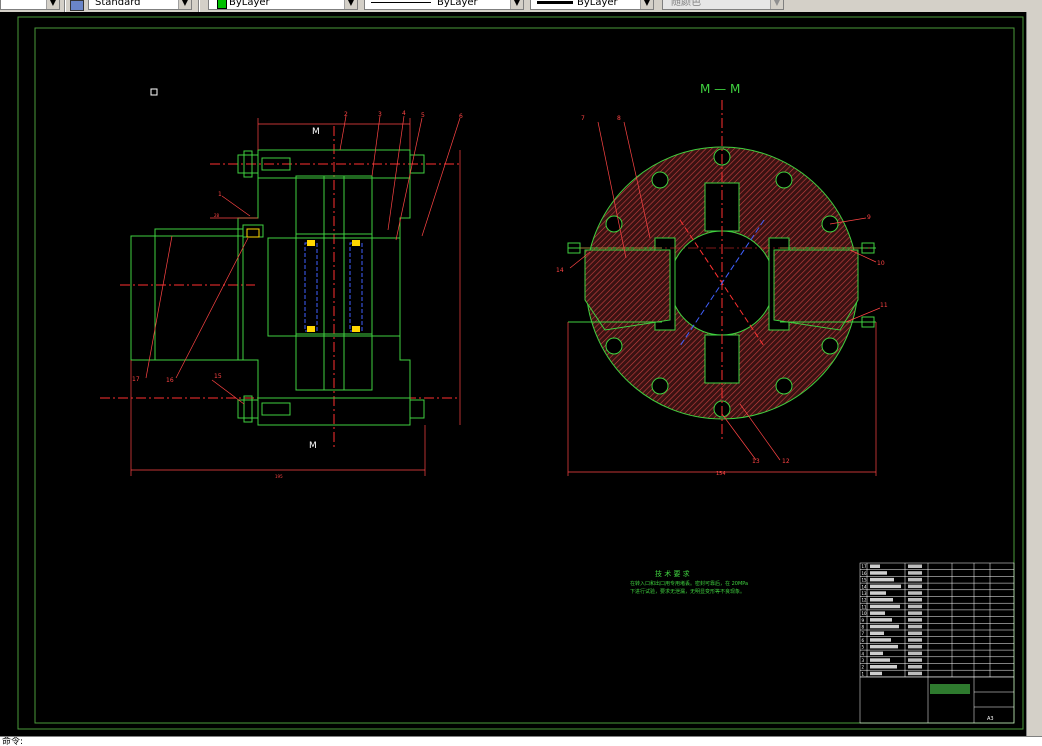  What do you see at coordinates (583, 118) in the screenshot?
I see `balloon-7: 7` at bounding box center [583, 118].